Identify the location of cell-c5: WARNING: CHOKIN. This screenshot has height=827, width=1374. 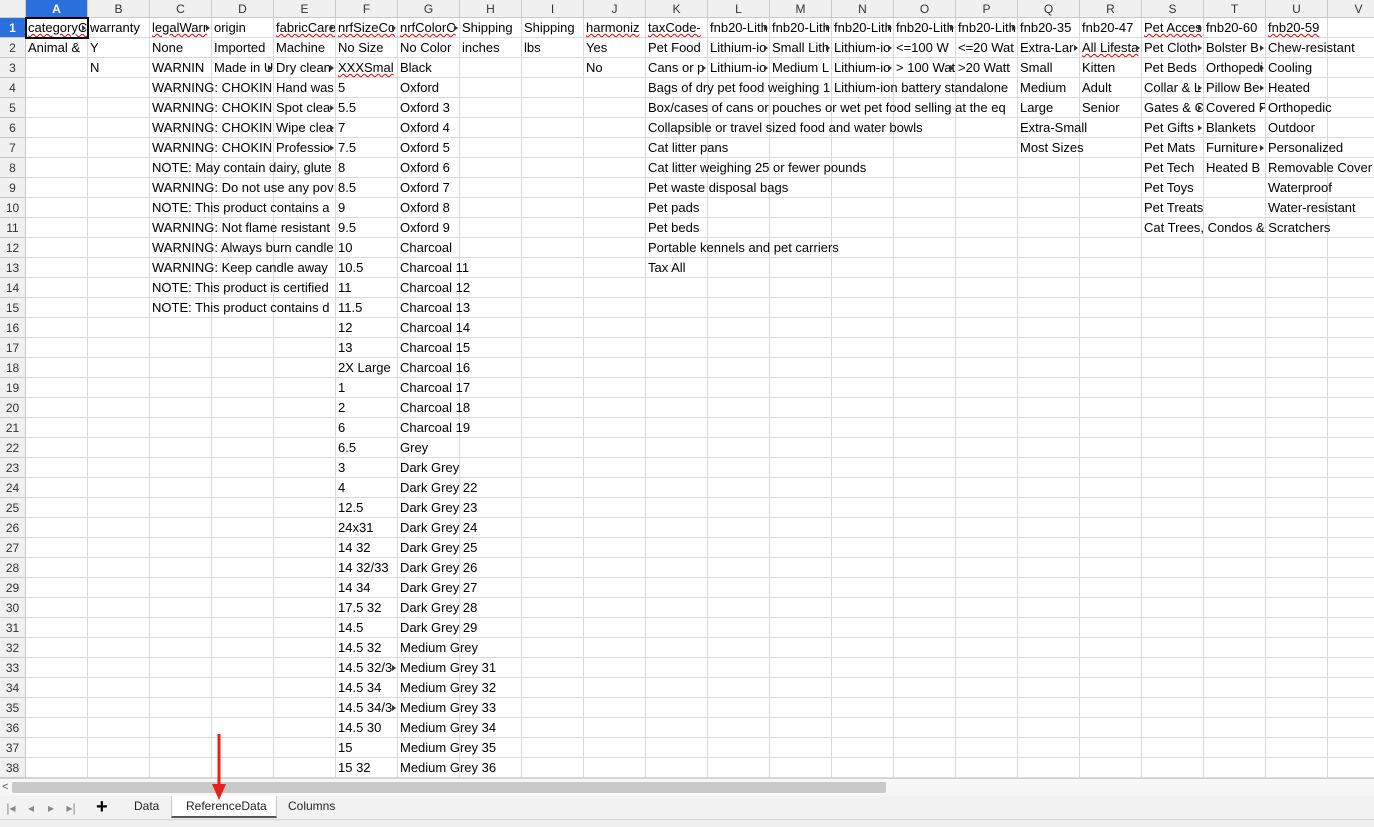
(211, 108).